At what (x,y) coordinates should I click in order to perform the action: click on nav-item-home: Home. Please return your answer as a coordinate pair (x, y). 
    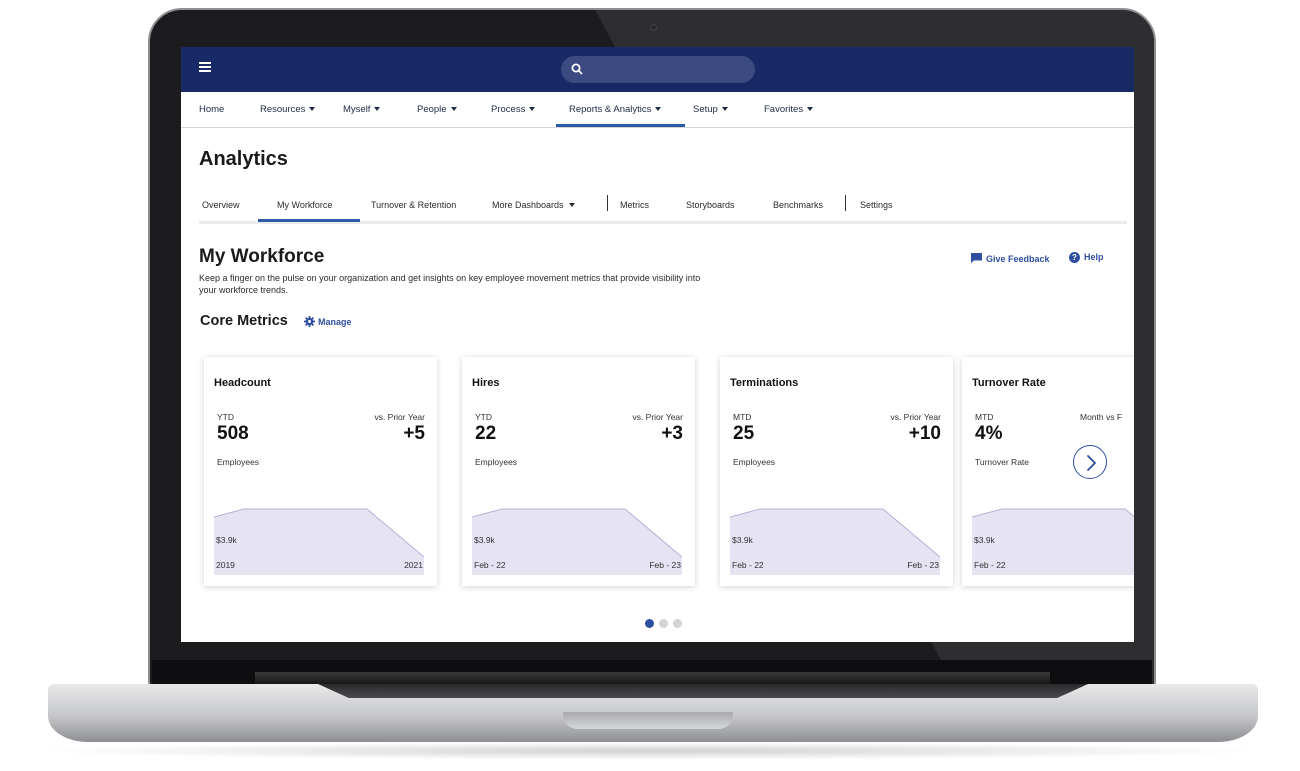
    Looking at the image, I should click on (211, 109).